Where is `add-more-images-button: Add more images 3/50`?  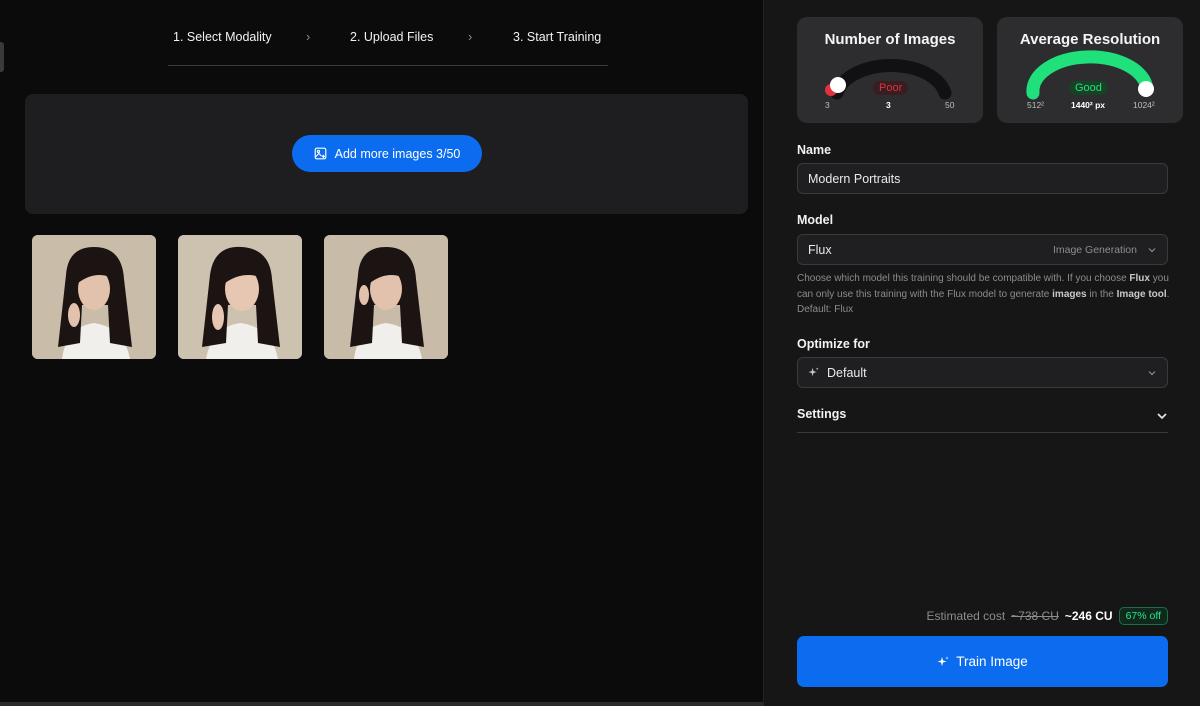 add-more-images-button: Add more images 3/50 is located at coordinates (387, 153).